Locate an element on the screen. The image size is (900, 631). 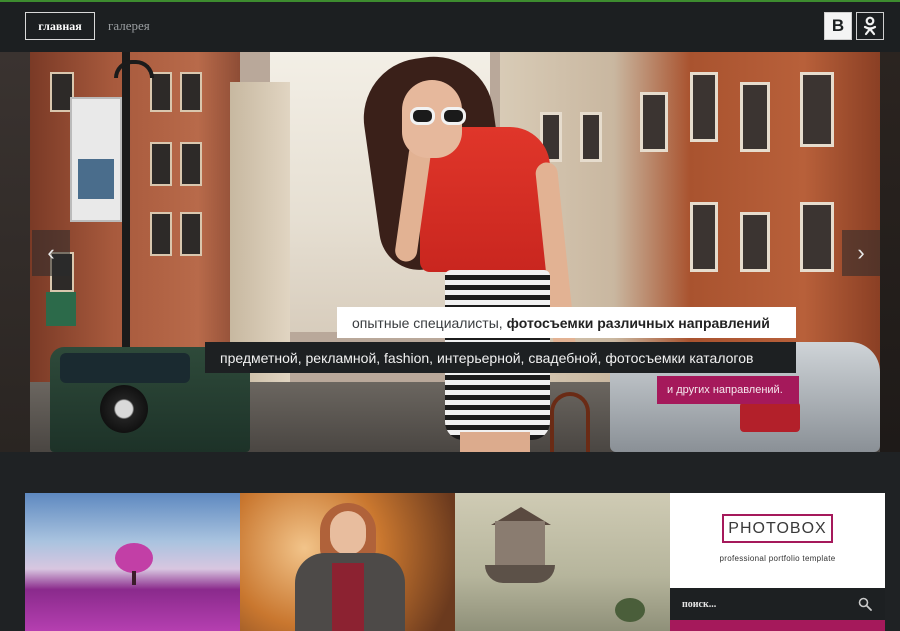
slider-prev-button: ‹ is located at coordinates (51, 253).